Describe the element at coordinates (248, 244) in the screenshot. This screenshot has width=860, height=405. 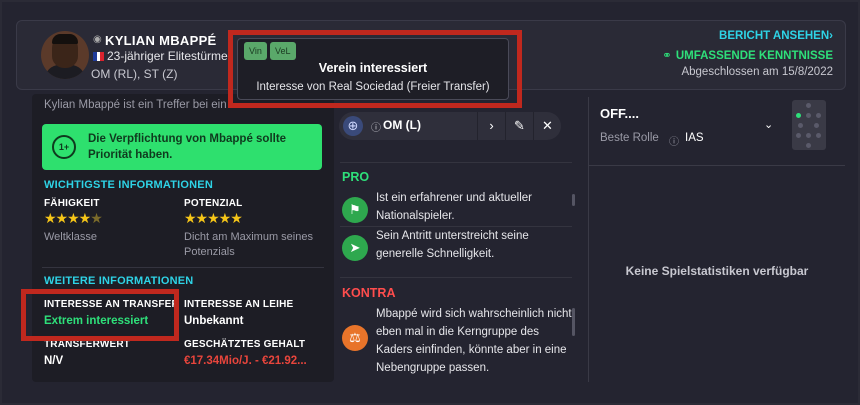
I see `potential-value: Dicht am Maximum seines Potenzials` at that location.